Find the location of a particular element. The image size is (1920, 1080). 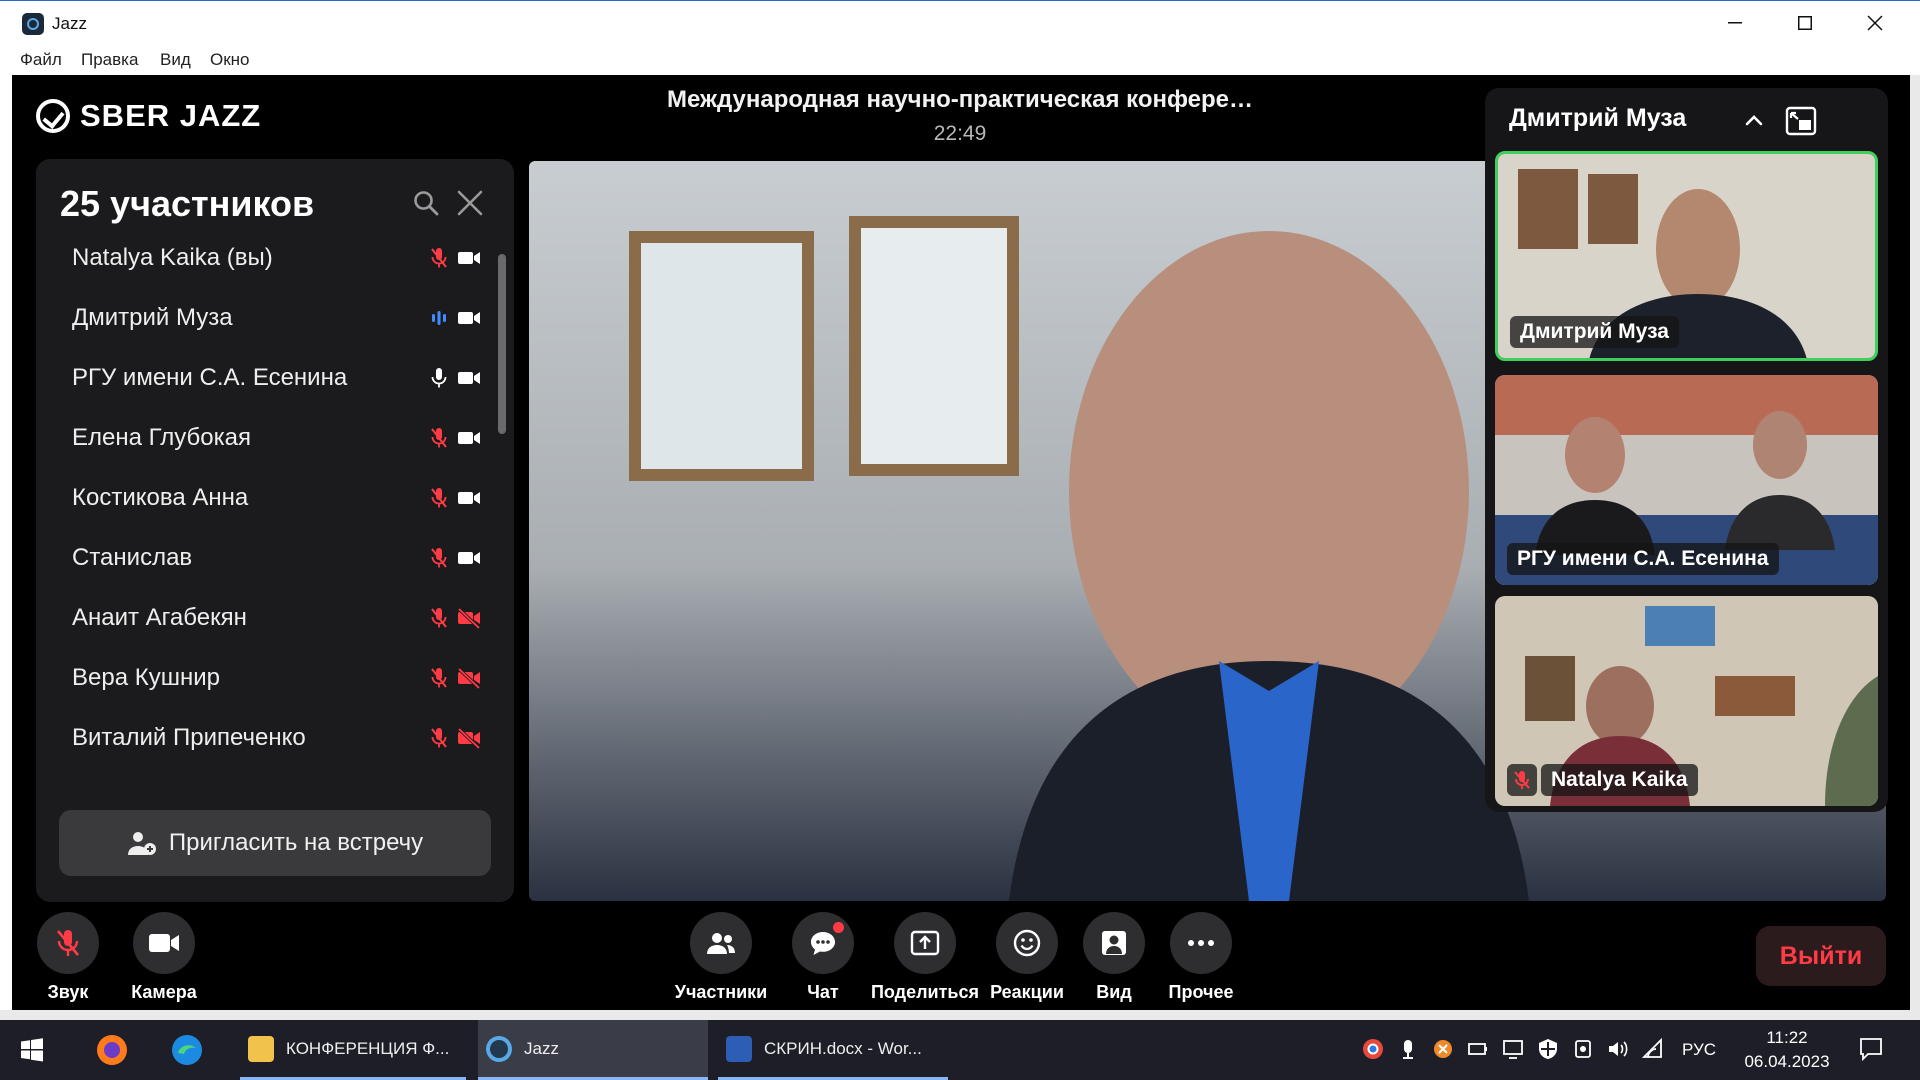

video-thumbnail-natalya: Natalya Kaika is located at coordinates (1686, 701).